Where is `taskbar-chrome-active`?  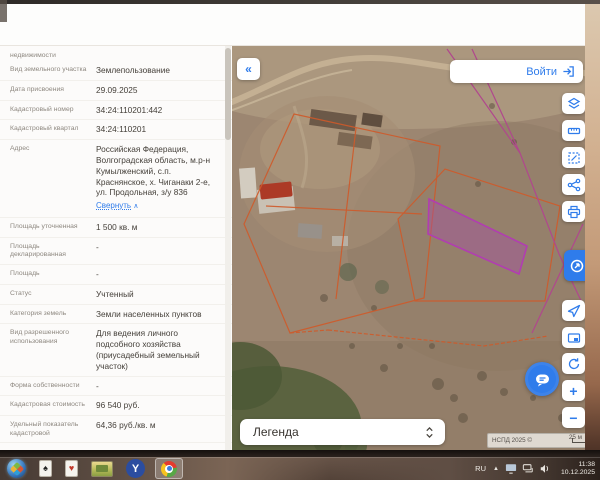 taskbar-chrome-active is located at coordinates (169, 468).